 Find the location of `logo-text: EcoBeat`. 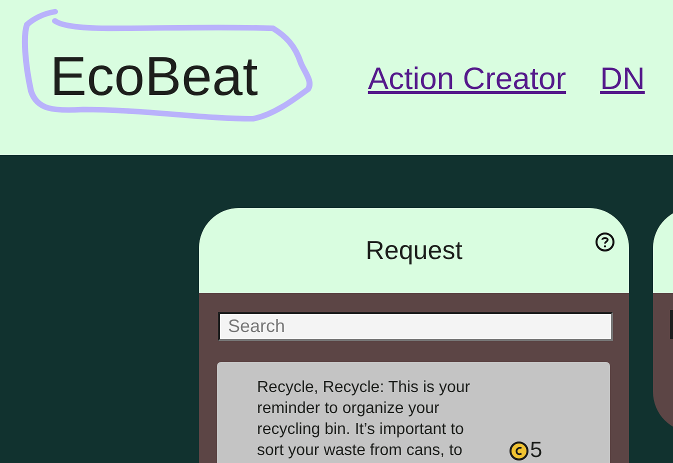

logo-text: EcoBeat is located at coordinates (154, 76).